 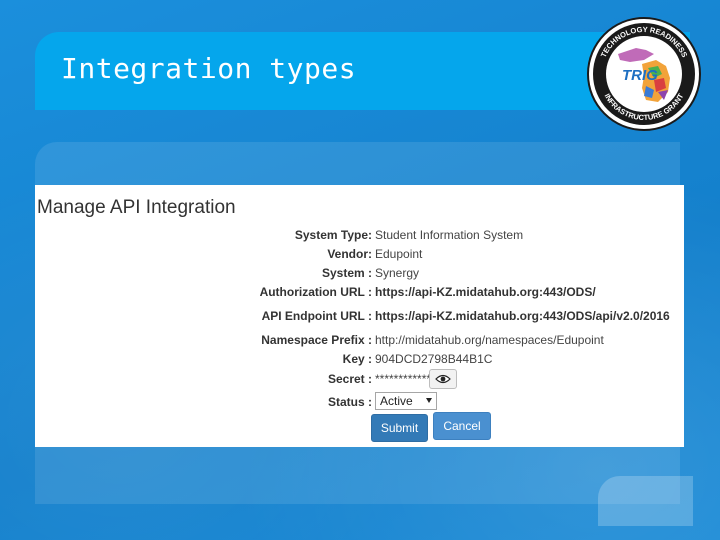 I want to click on chevron-down-icon, so click(x=429, y=400).